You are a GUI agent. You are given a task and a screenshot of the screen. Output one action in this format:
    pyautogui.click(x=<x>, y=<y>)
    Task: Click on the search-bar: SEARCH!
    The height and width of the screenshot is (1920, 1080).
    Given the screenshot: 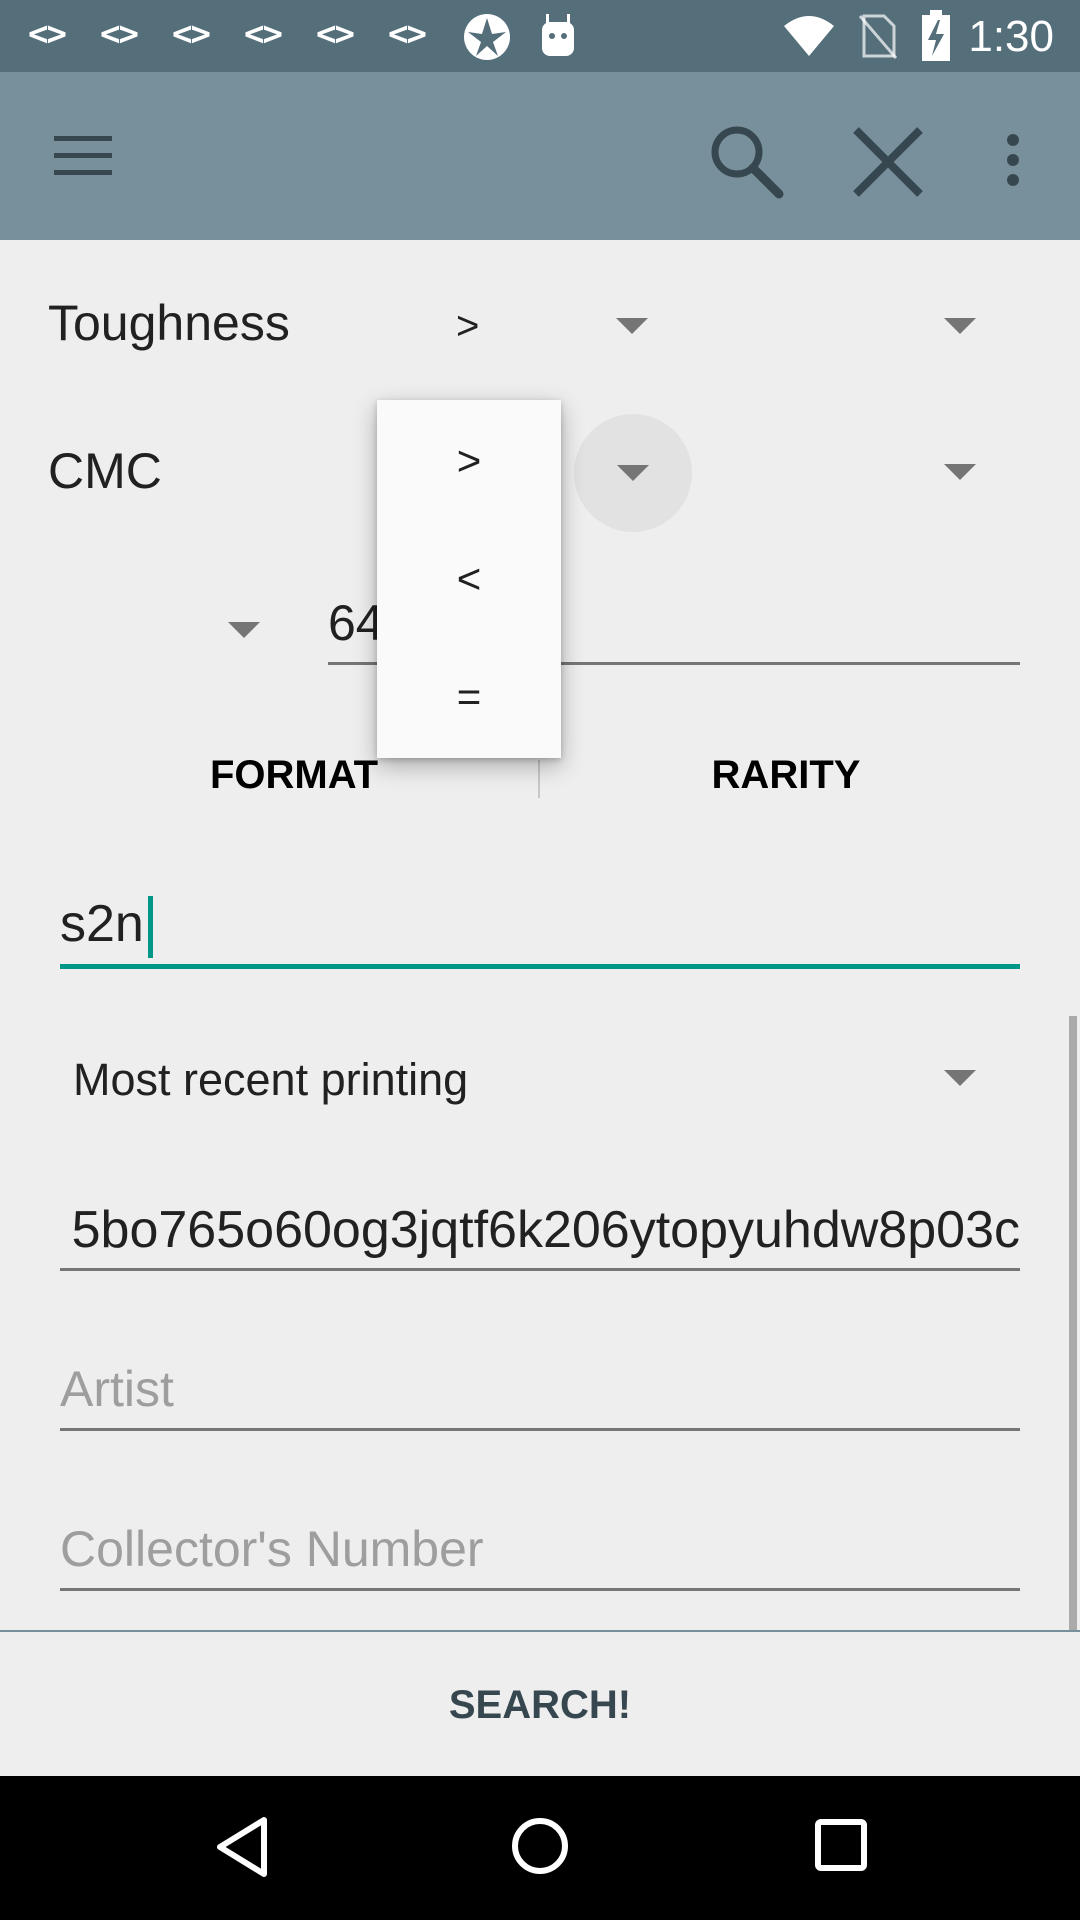 What is the action you would take?
    pyautogui.click(x=540, y=1704)
    